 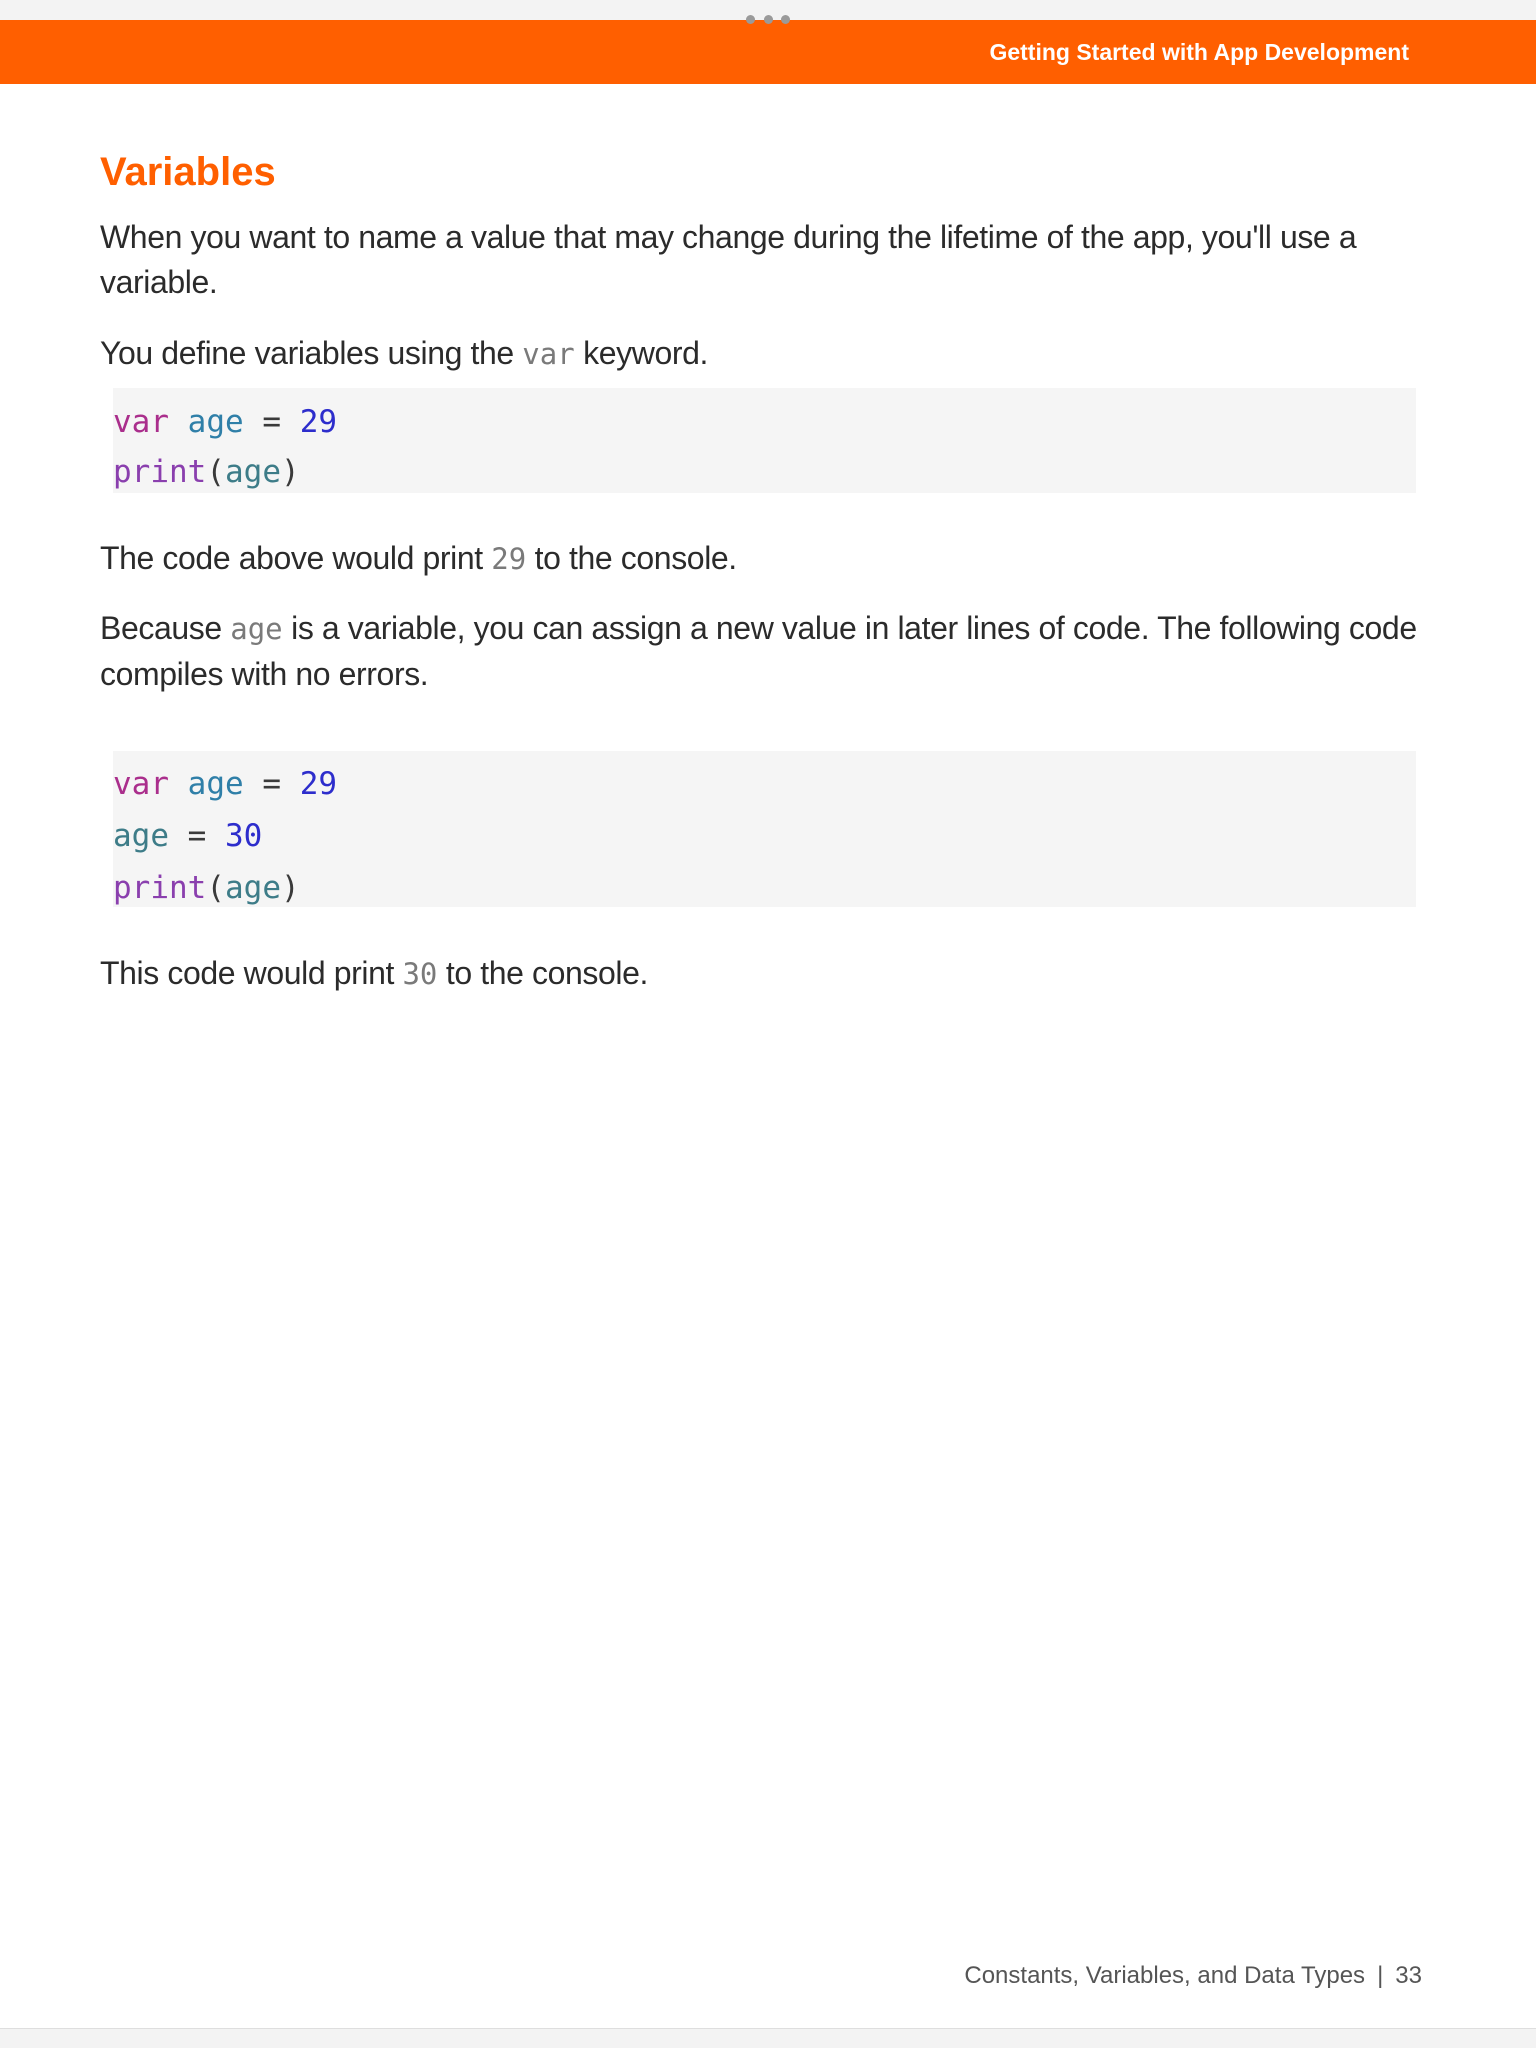 I want to click on page-footer: Constants, Variables, and Data Types | 33, so click(x=1193, y=1976).